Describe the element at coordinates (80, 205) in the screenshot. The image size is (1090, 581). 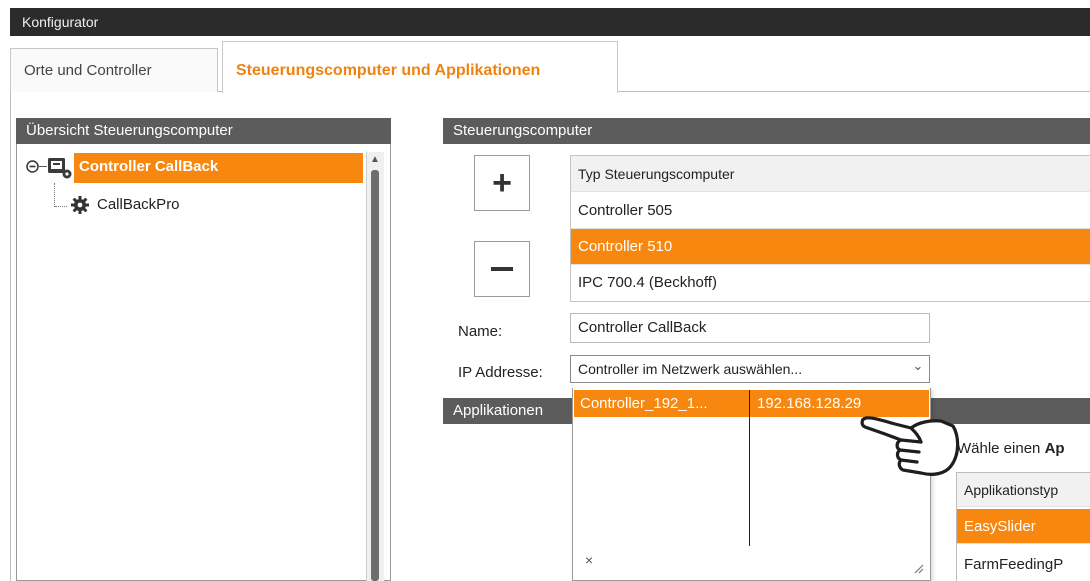
I see `gear-icon` at that location.